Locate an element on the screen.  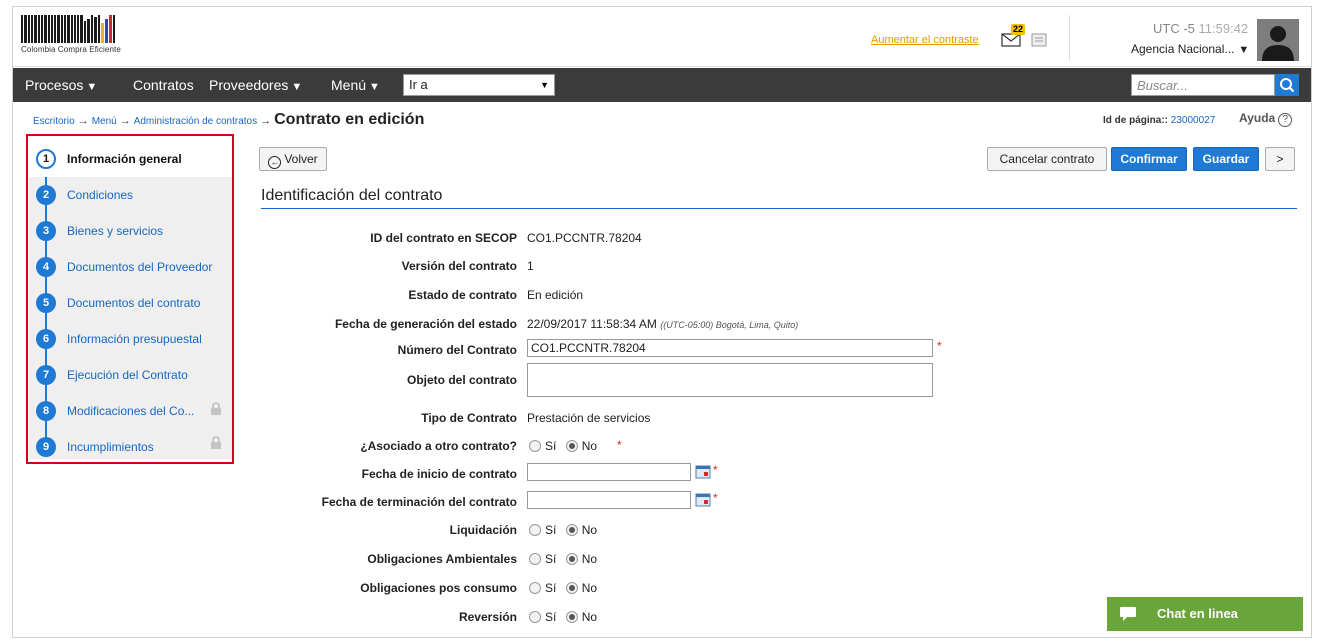
step-bienes-y-servicios: 3 Bienes y servicios is located at coordinates (131, 231).